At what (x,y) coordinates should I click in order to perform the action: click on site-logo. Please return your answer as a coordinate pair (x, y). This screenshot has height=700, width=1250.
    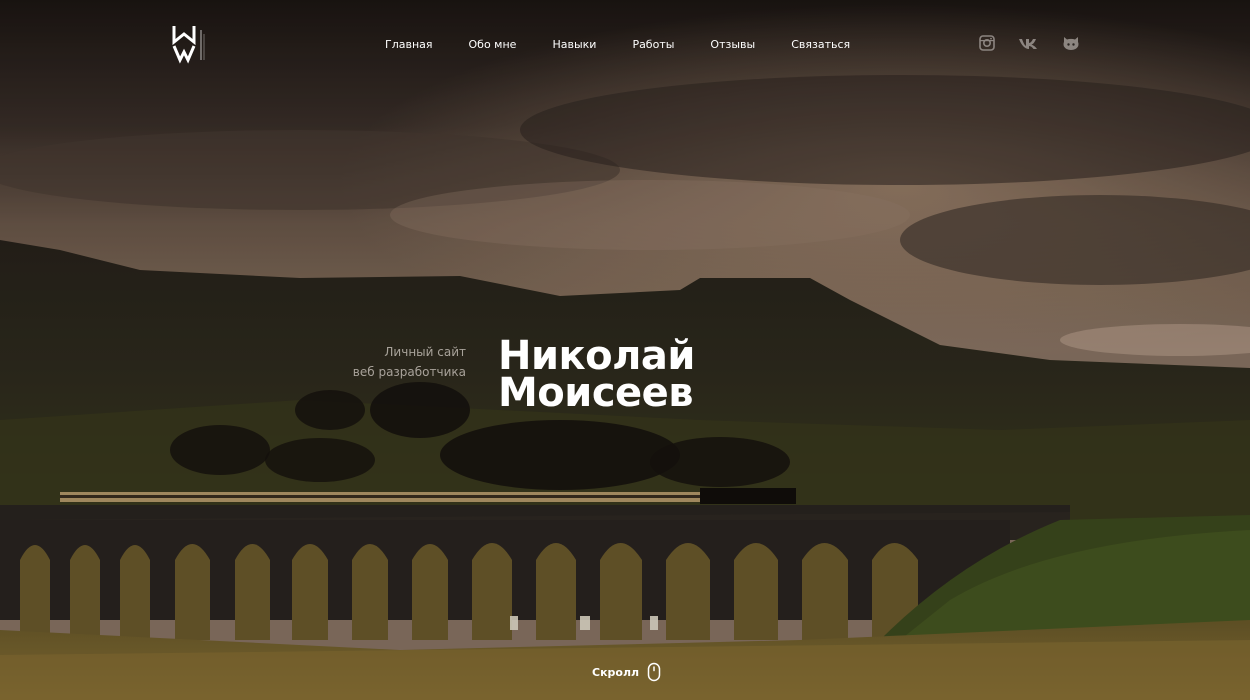
    Looking at the image, I should click on (192, 44).